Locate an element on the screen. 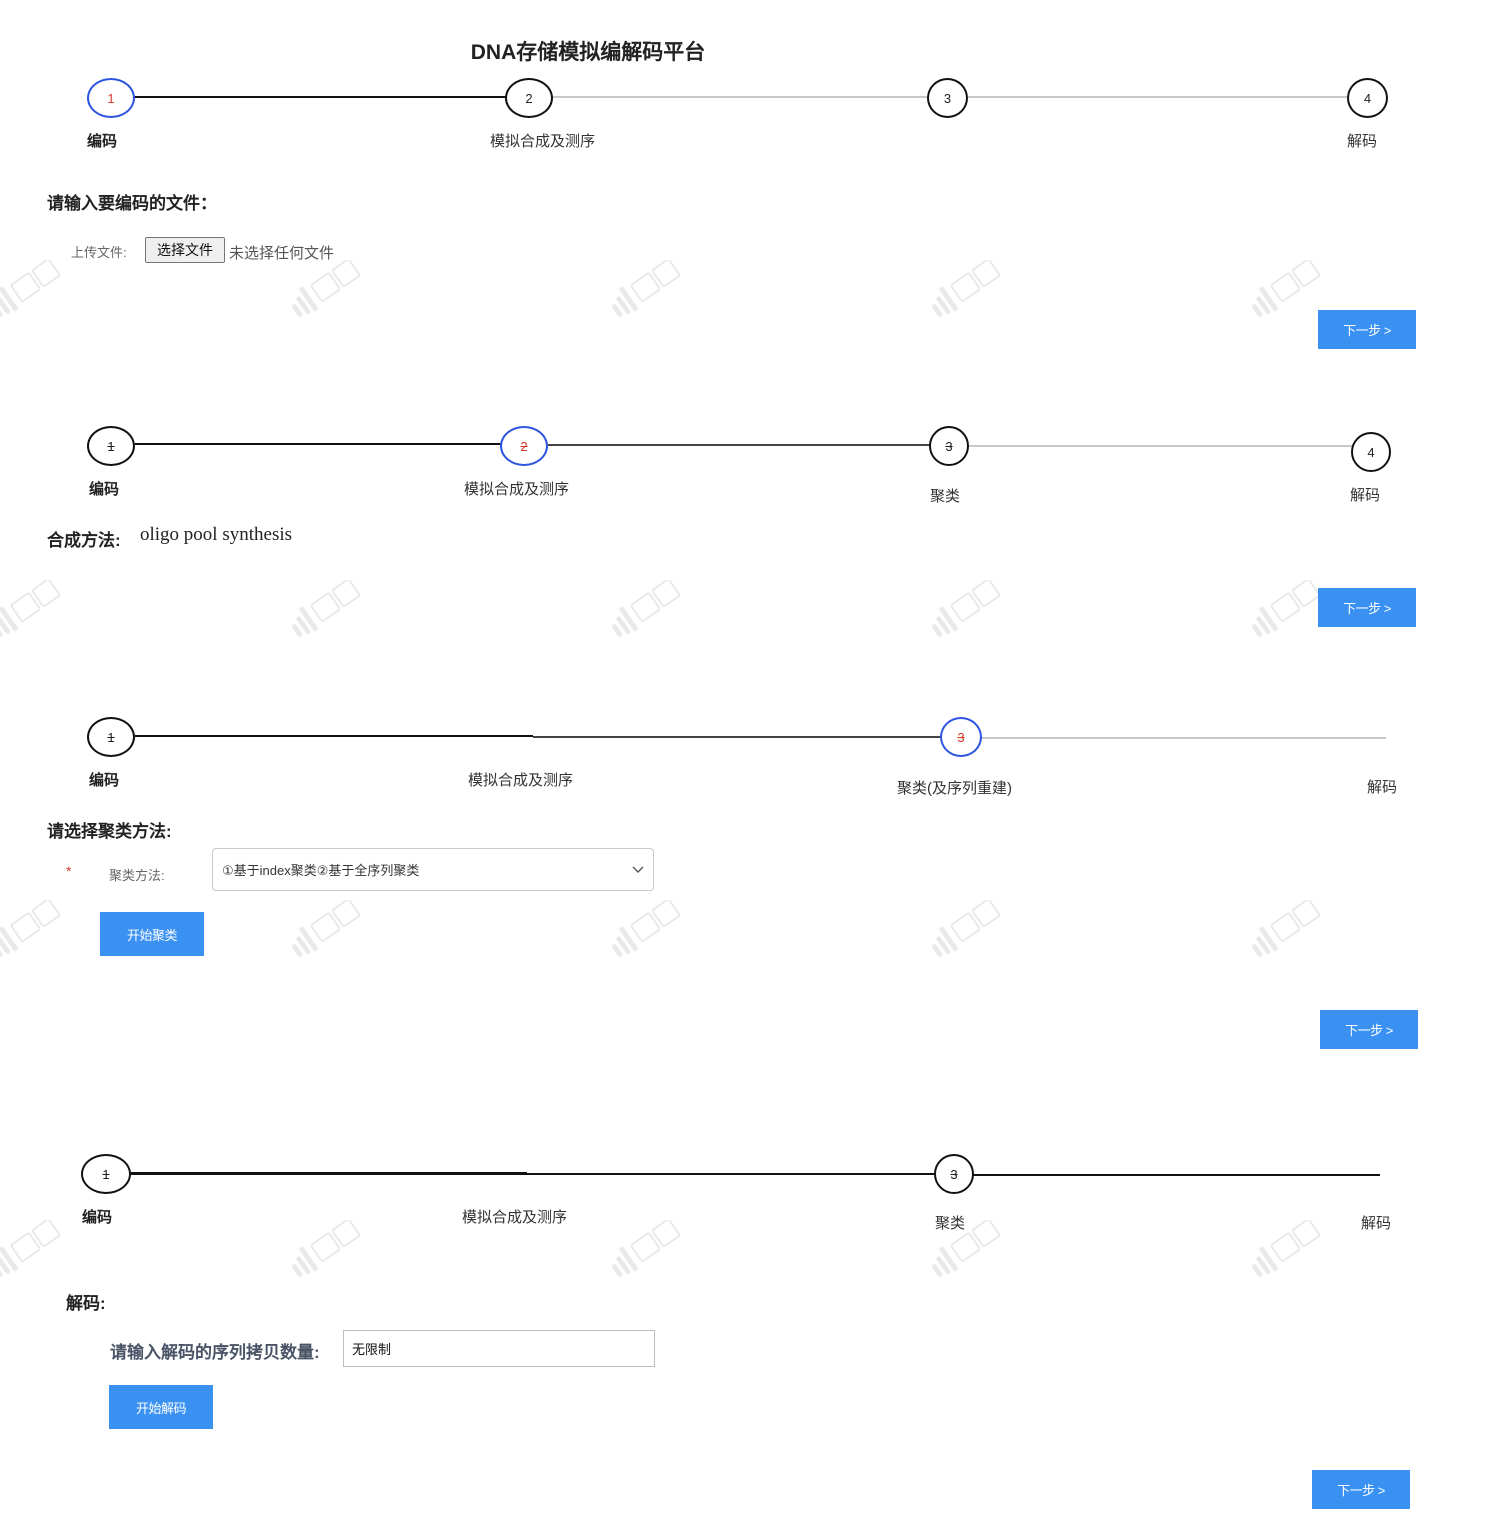 This screenshot has height=1537, width=1496. required-mark: * is located at coordinates (69, 871).